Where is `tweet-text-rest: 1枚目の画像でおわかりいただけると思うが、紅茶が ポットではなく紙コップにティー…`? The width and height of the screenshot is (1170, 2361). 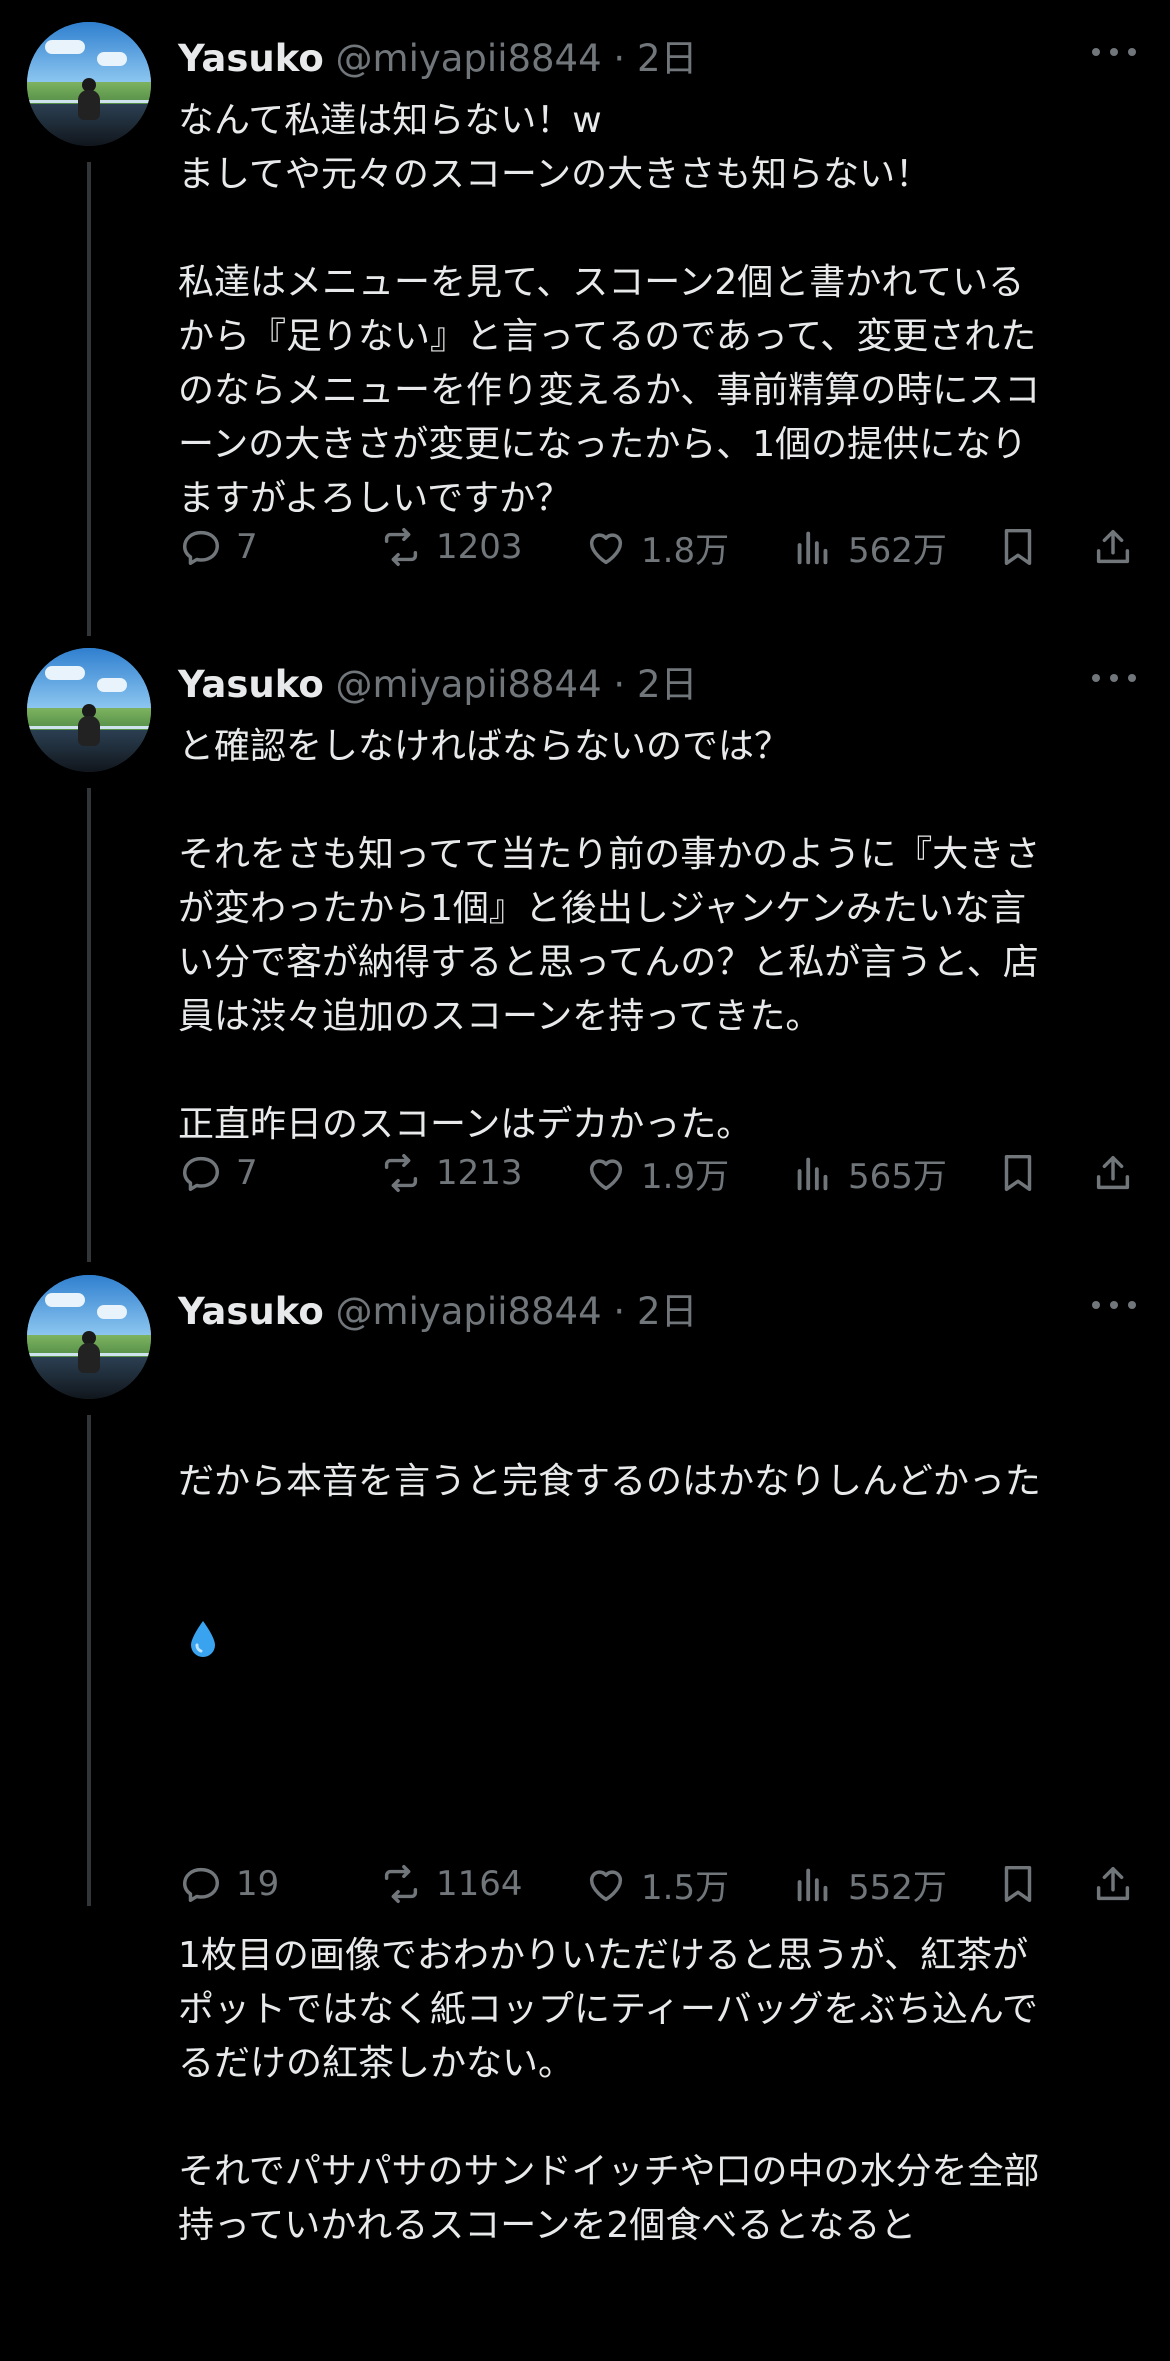 tweet-text-rest: 1枚目の画像でおわかりいただけると思うが、紅茶が ポットではなく紙コップにティー… is located at coordinates (609, 2090).